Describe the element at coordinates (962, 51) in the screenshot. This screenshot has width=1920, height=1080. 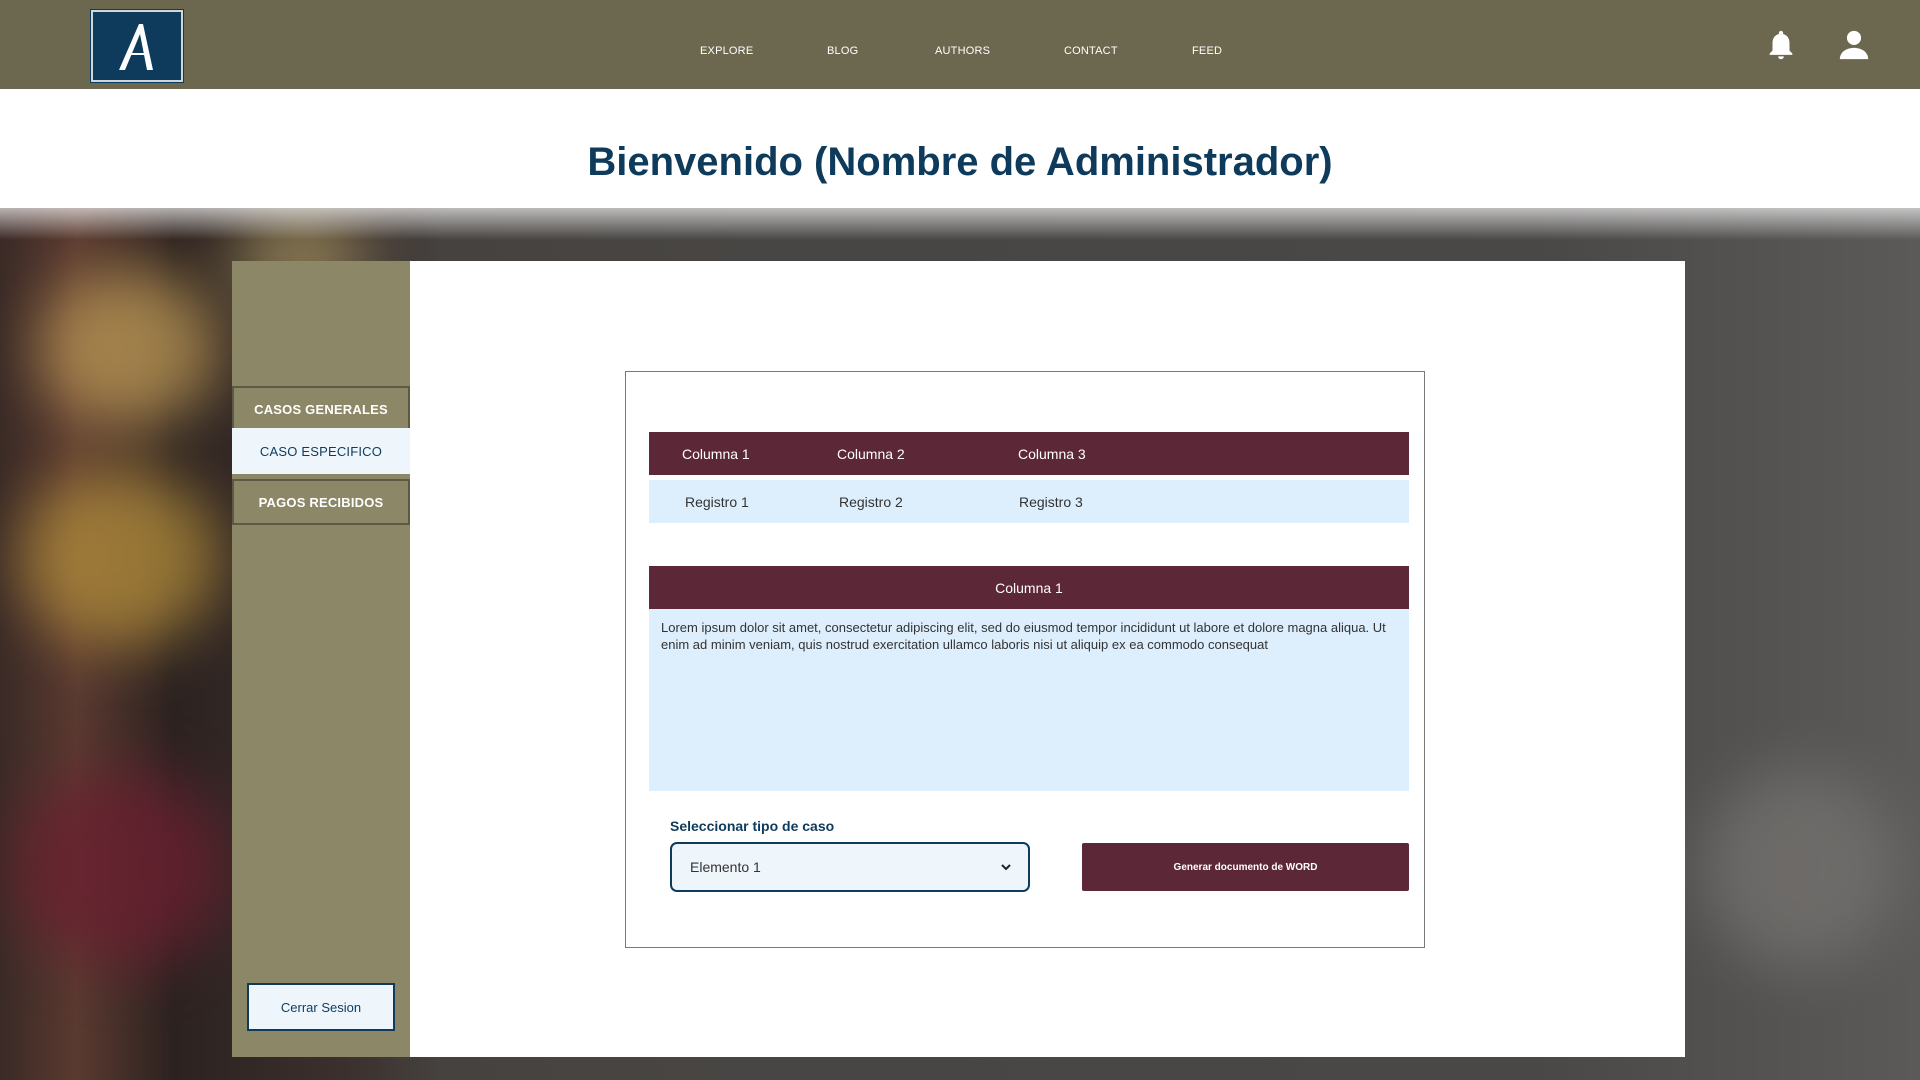
I see `nav-authors: AUTHORS` at that location.